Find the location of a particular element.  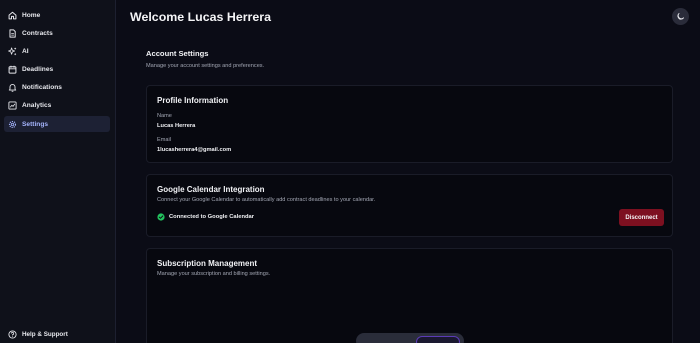

name-label: Name is located at coordinates (164, 116).